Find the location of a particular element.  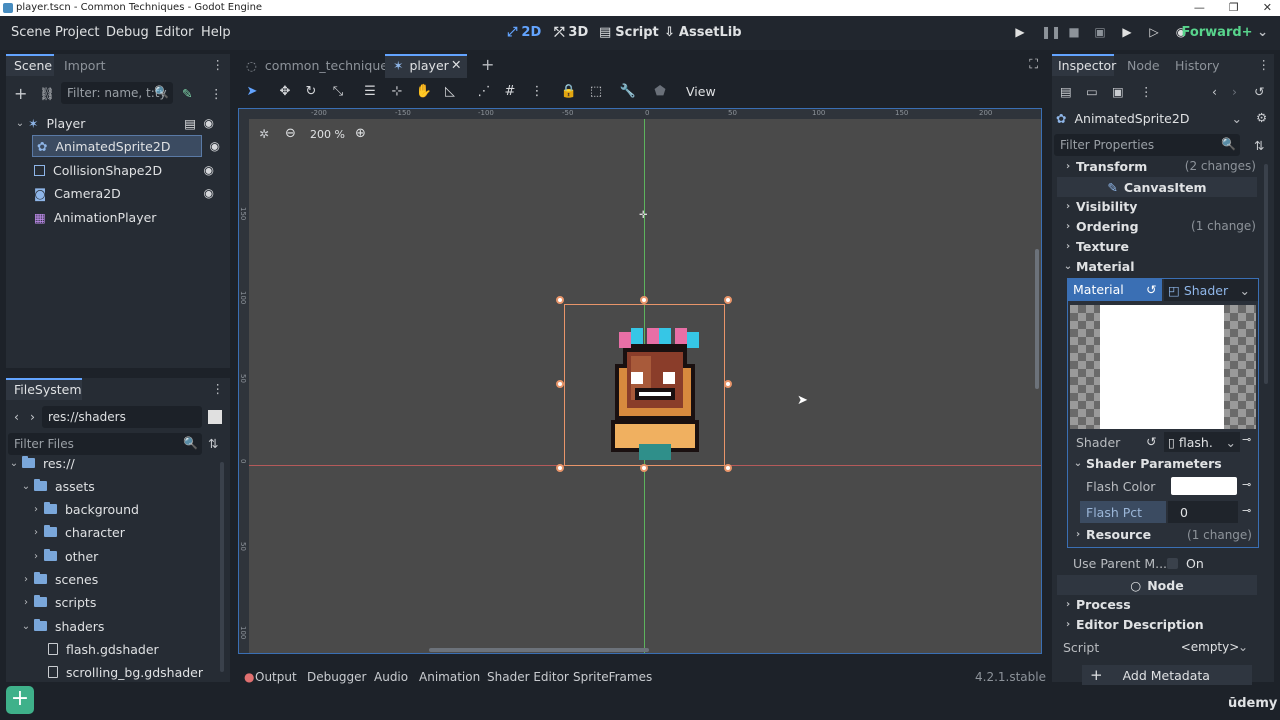

workspace-assetlib-button: ⇩ AssetLib is located at coordinates (703, 32).